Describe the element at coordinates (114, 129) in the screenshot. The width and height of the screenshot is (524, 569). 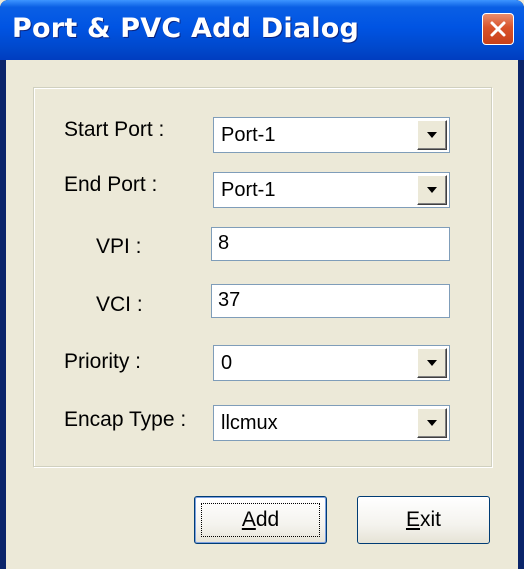
I see `start-port-label: Start Port :` at that location.